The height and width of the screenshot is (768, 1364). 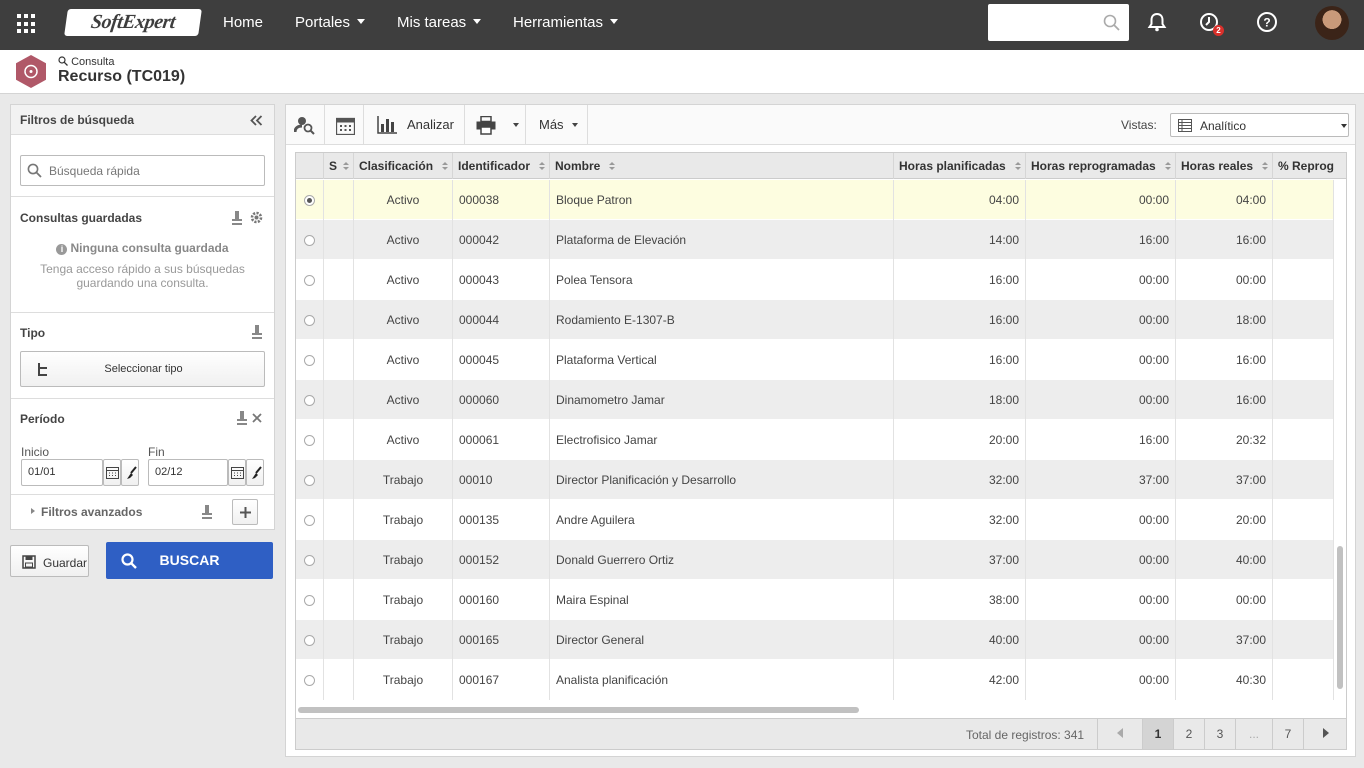 What do you see at coordinates (86, 62) in the screenshot?
I see `breadcrumb: Consulta` at bounding box center [86, 62].